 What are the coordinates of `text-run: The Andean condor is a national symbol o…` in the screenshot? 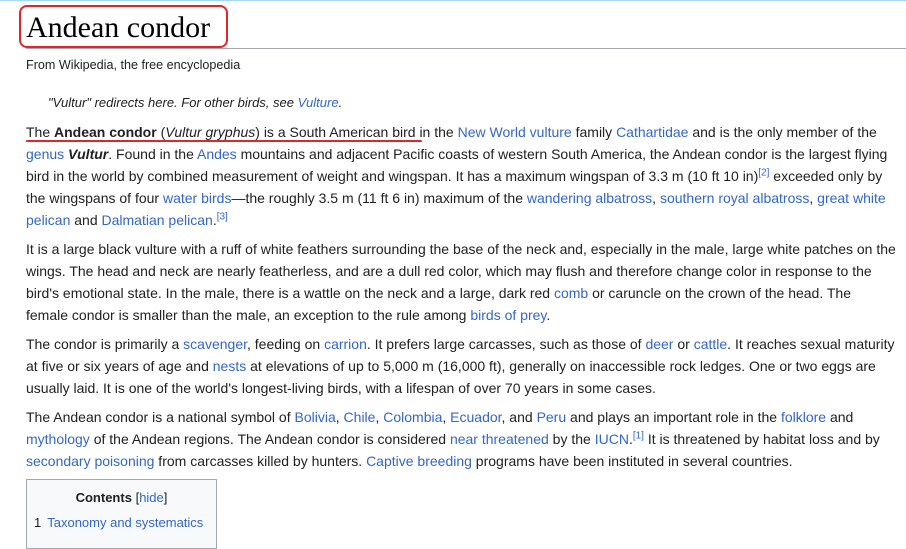 It's located at (160, 417).